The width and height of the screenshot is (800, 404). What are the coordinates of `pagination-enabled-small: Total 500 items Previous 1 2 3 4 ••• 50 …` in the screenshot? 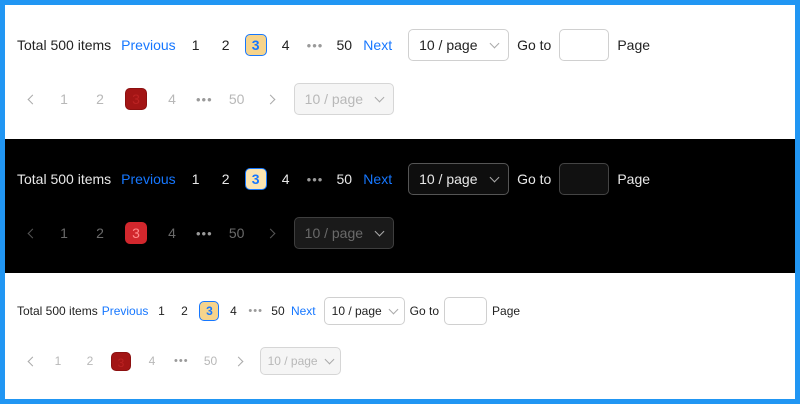 It's located at (268, 311).